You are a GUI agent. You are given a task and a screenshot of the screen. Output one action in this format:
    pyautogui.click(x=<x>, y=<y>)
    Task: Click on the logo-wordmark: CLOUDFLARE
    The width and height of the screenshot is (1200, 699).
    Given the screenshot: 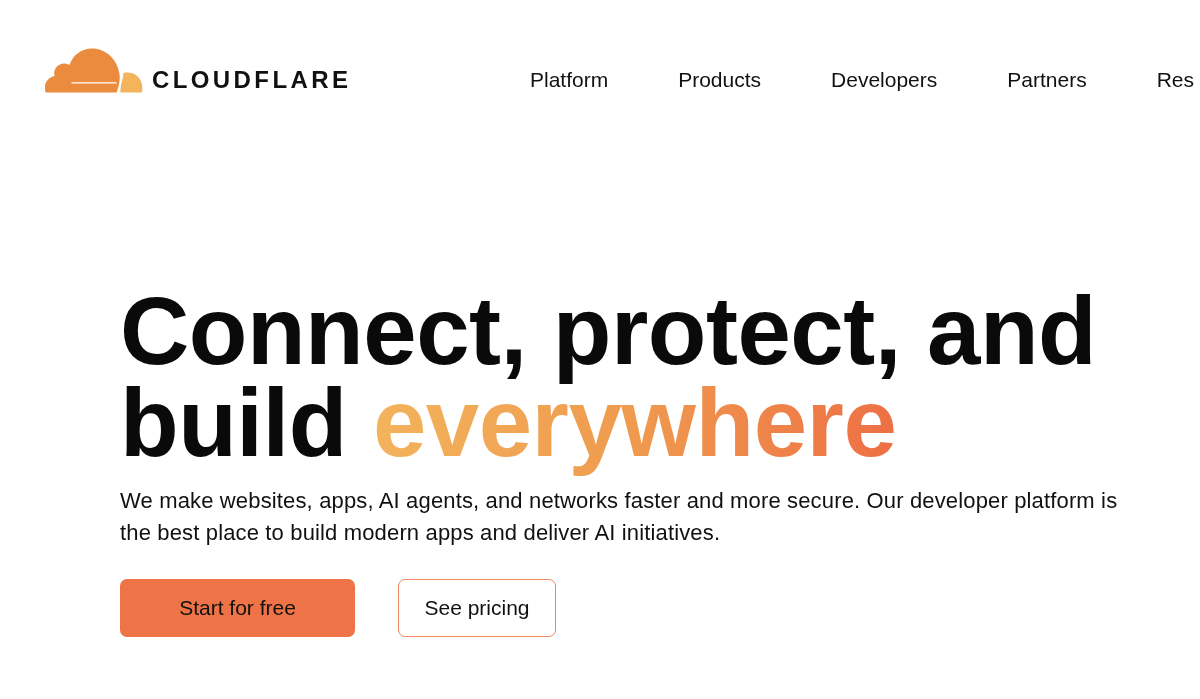 What is the action you would take?
    pyautogui.click(x=252, y=80)
    